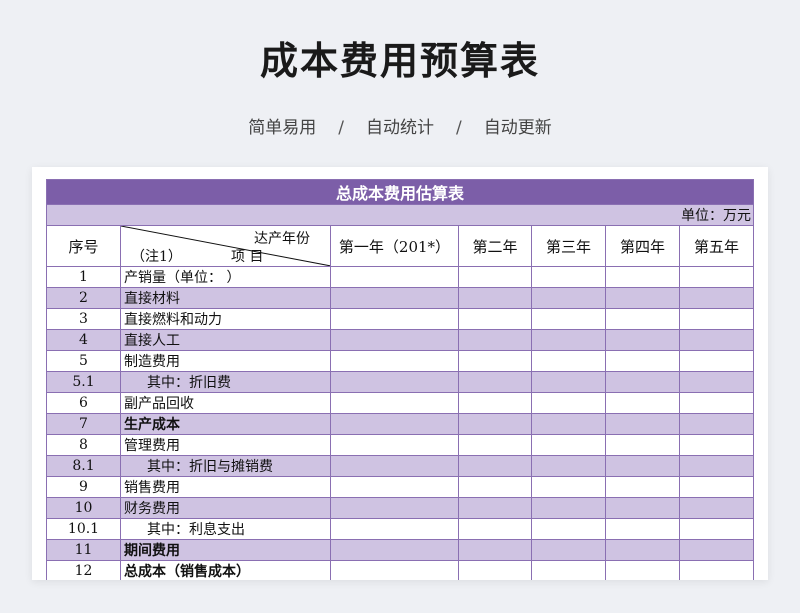  I want to click on row-item-cell: 其中：折旧与摊销费, so click(225, 466).